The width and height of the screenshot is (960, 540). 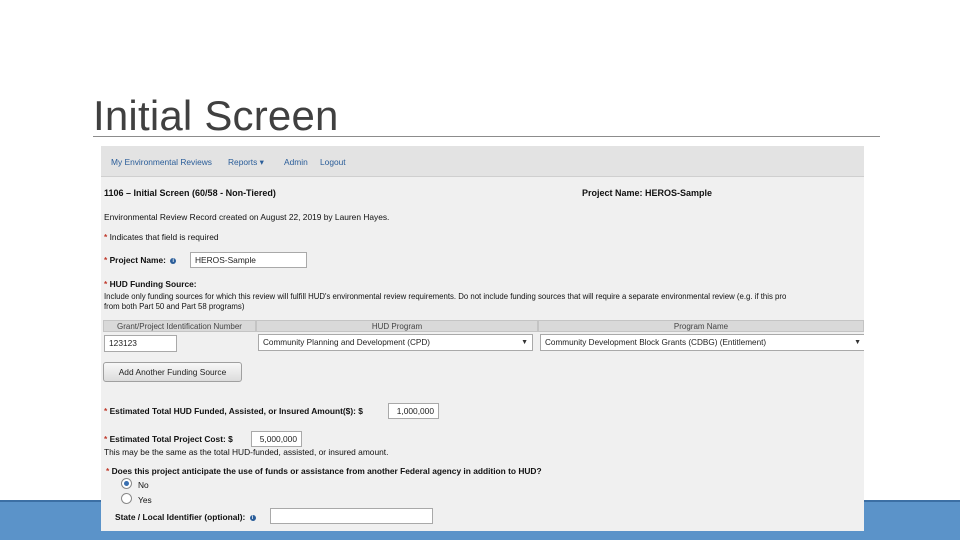 What do you see at coordinates (216, 115) in the screenshot?
I see `slide-title: Initial Screen` at bounding box center [216, 115].